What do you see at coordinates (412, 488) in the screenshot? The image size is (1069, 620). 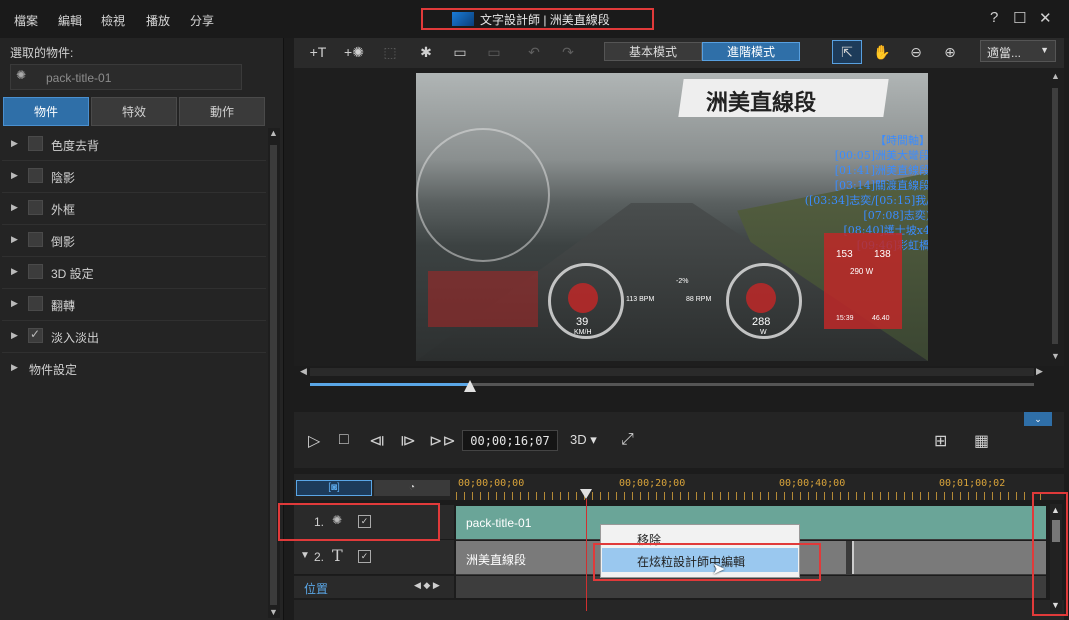 I see `timeline-tab-effect: ◔` at bounding box center [412, 488].